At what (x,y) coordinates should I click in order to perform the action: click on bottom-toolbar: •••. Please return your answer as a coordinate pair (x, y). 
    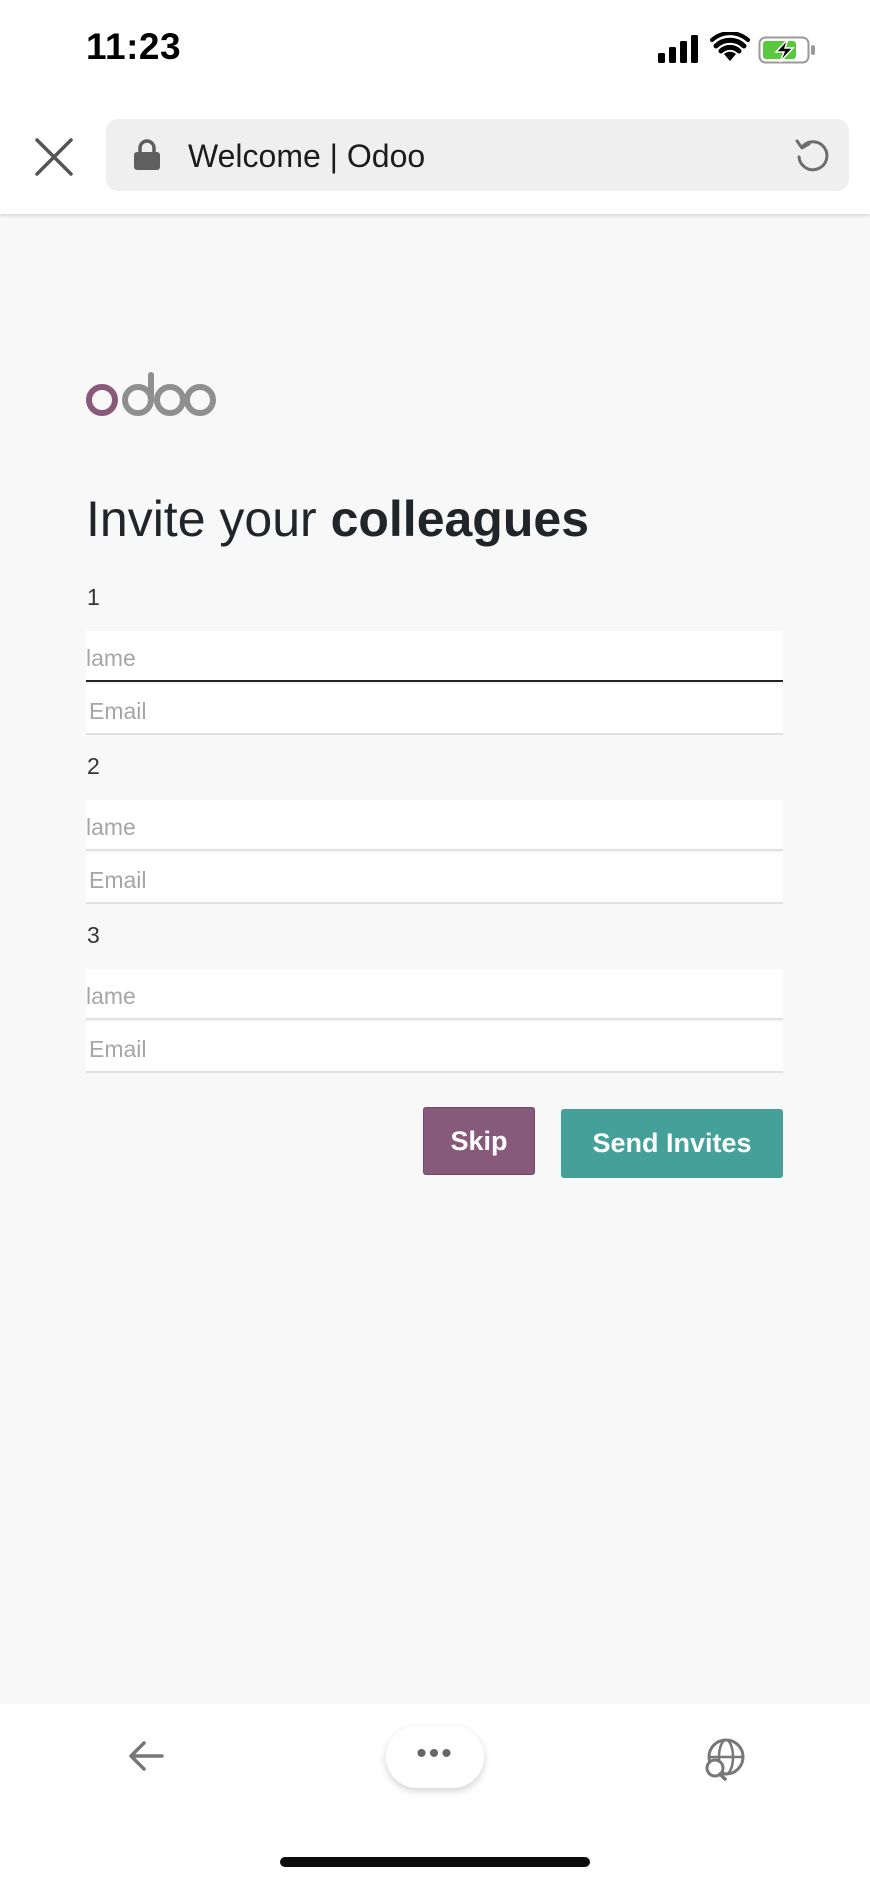
    Looking at the image, I should click on (435, 1793).